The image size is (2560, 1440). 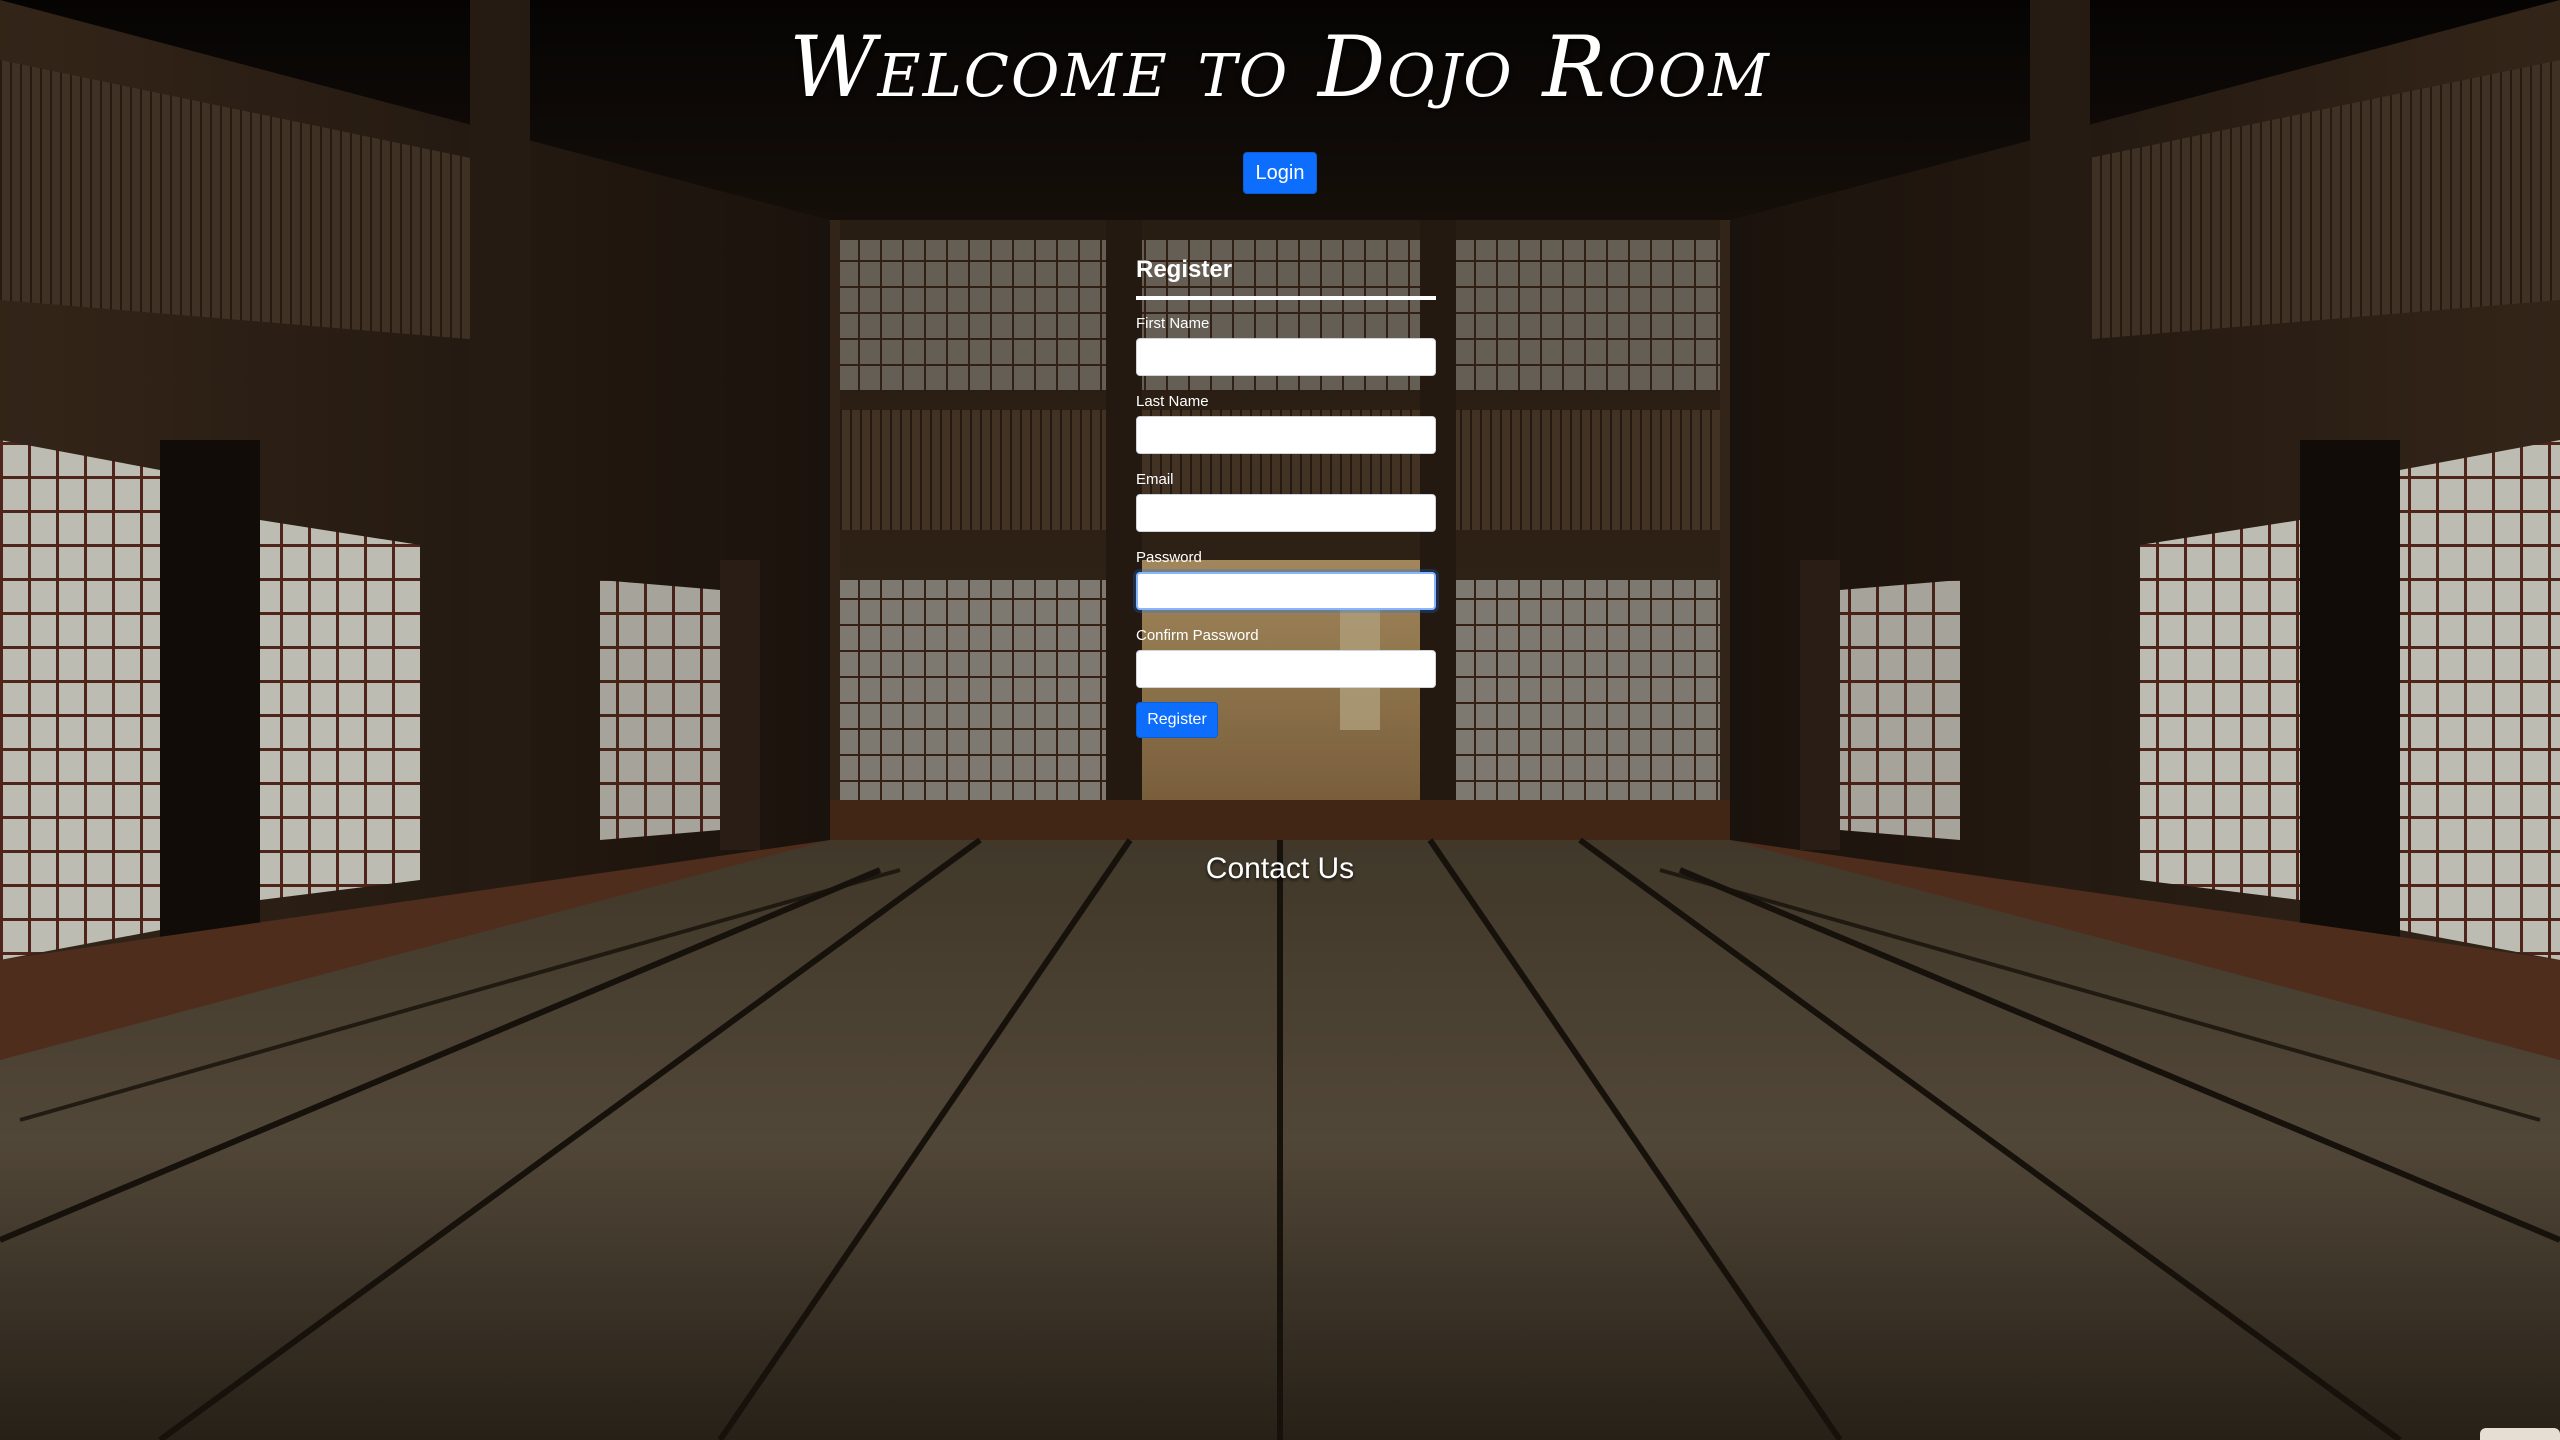 What do you see at coordinates (1172, 401) in the screenshot?
I see `last-name-label: Last Name` at bounding box center [1172, 401].